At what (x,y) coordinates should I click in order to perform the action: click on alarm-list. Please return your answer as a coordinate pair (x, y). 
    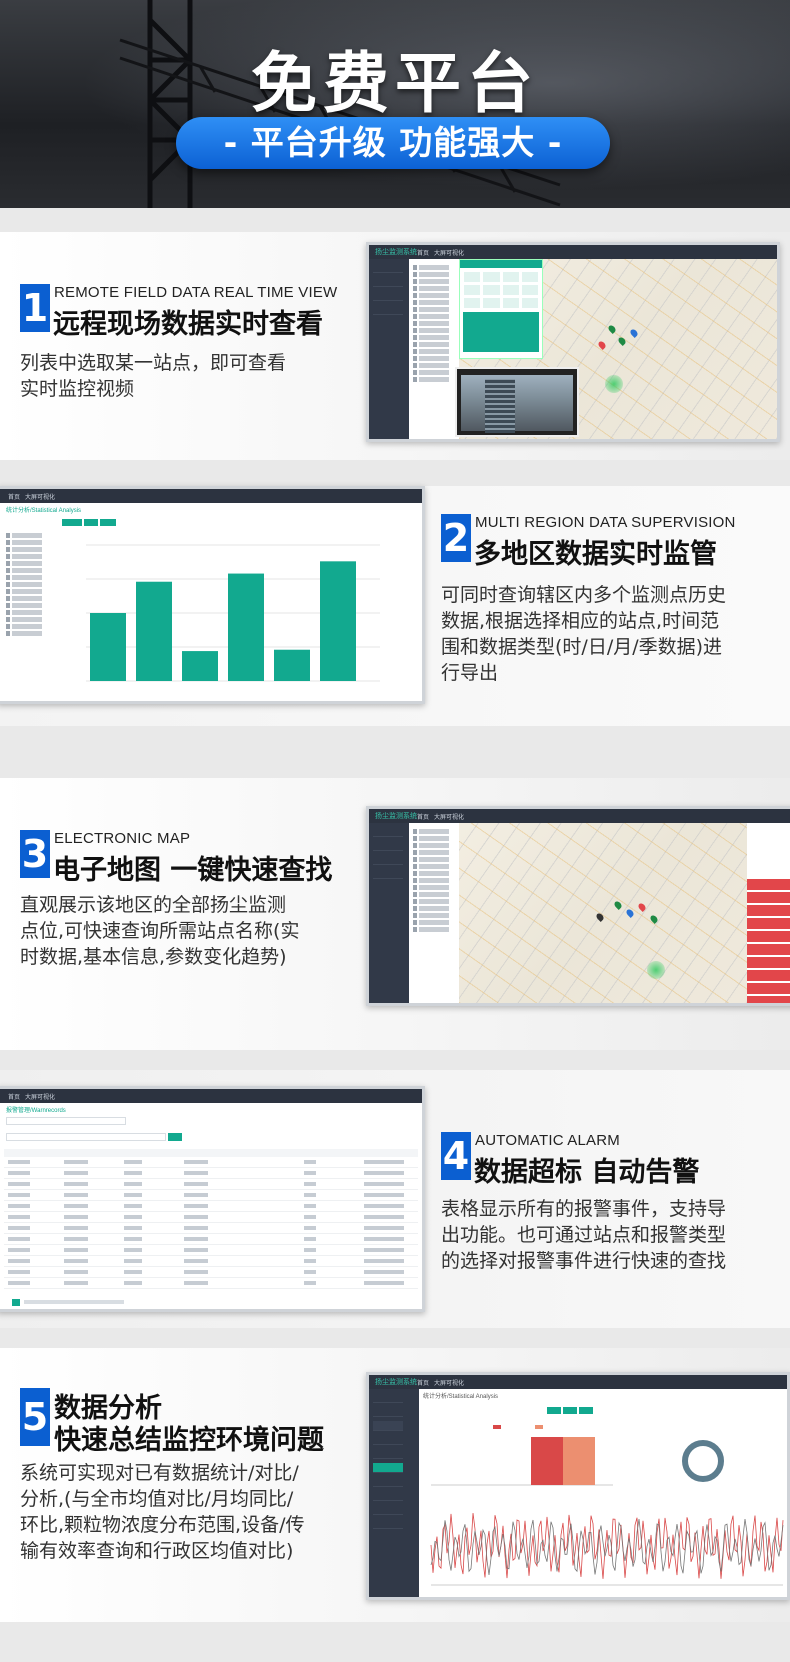
    Looking at the image, I should click on (768, 941).